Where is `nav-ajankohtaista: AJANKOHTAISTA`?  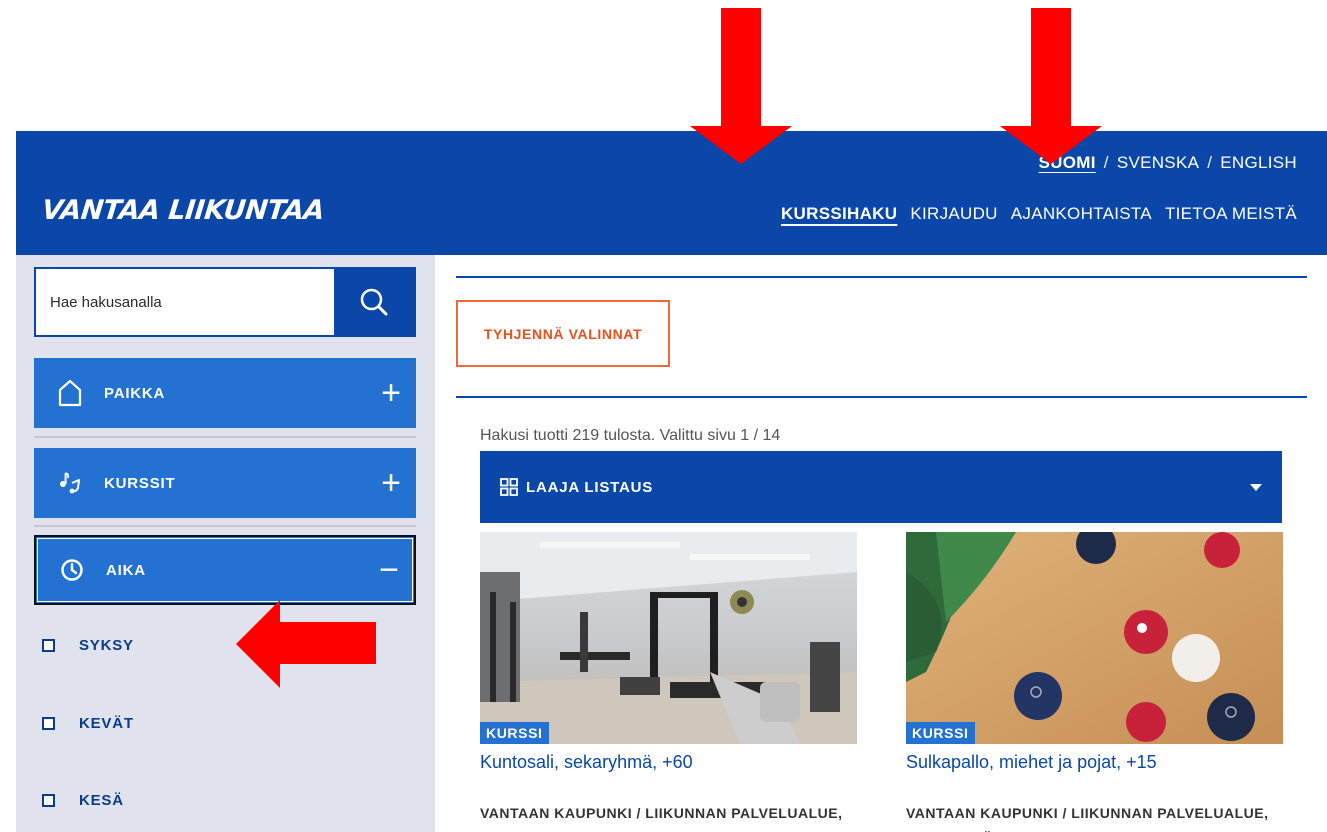
nav-ajankohtaista: AJANKOHTAISTA is located at coordinates (1081, 214).